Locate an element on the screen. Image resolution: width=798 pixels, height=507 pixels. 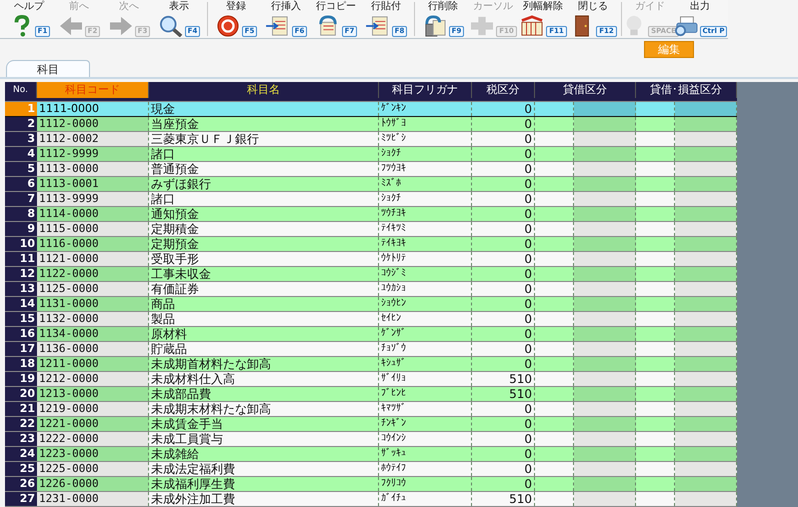
table-cell: 製品 is located at coordinates (264, 319).